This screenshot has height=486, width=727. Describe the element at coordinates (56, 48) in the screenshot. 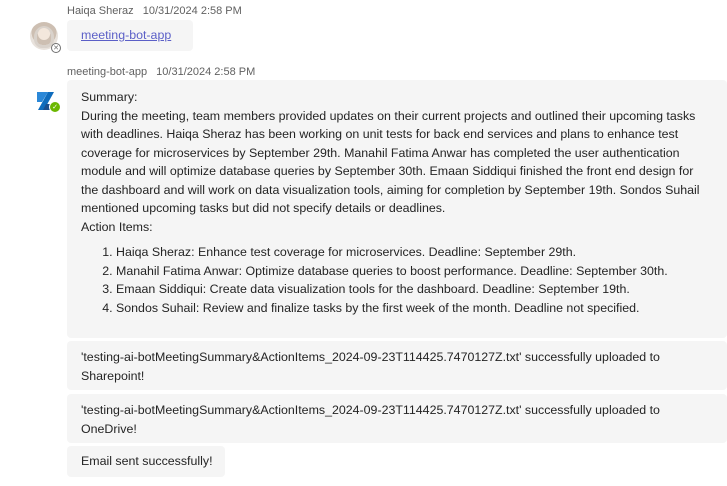

I see `offline-status-icon: ✕` at that location.